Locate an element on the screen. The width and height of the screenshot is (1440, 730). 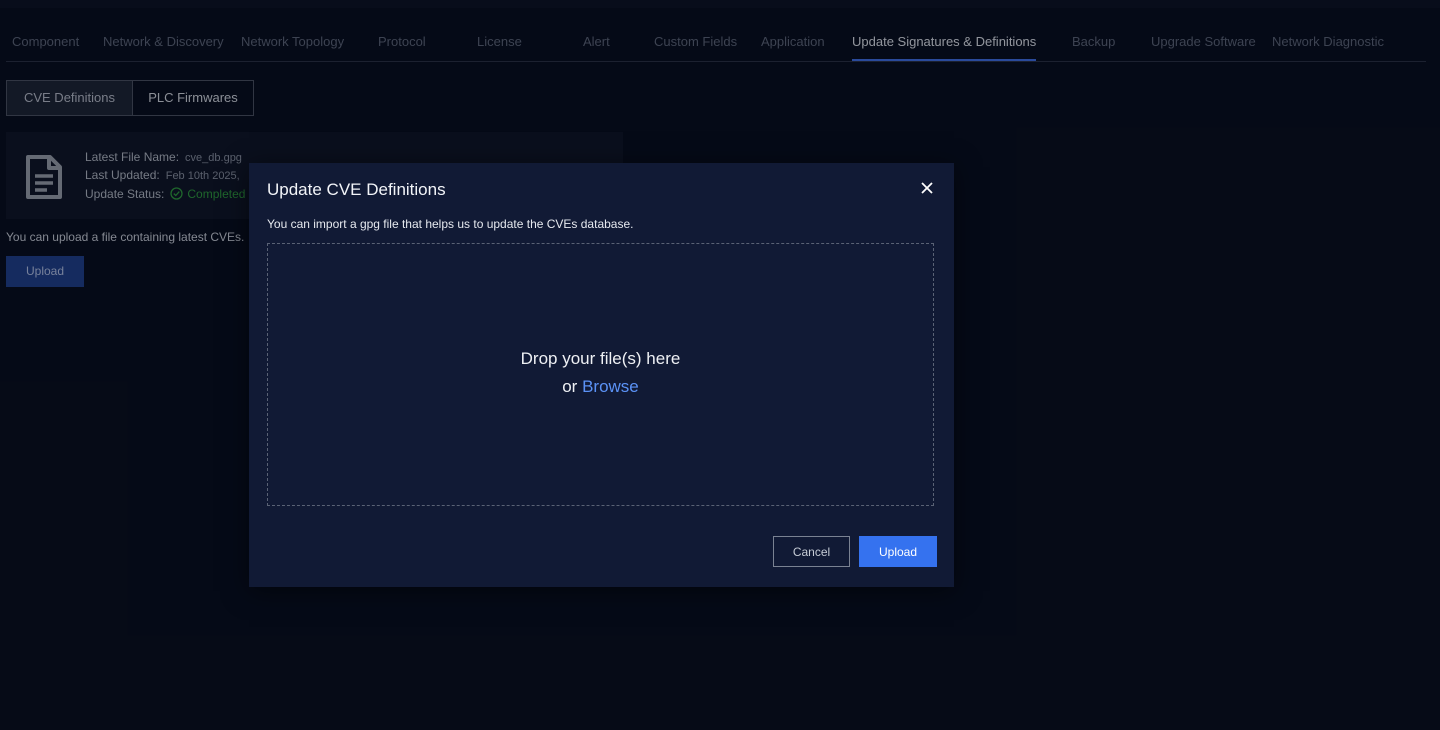
drop-files-text: Drop your file(s) here is located at coordinates (600, 358).